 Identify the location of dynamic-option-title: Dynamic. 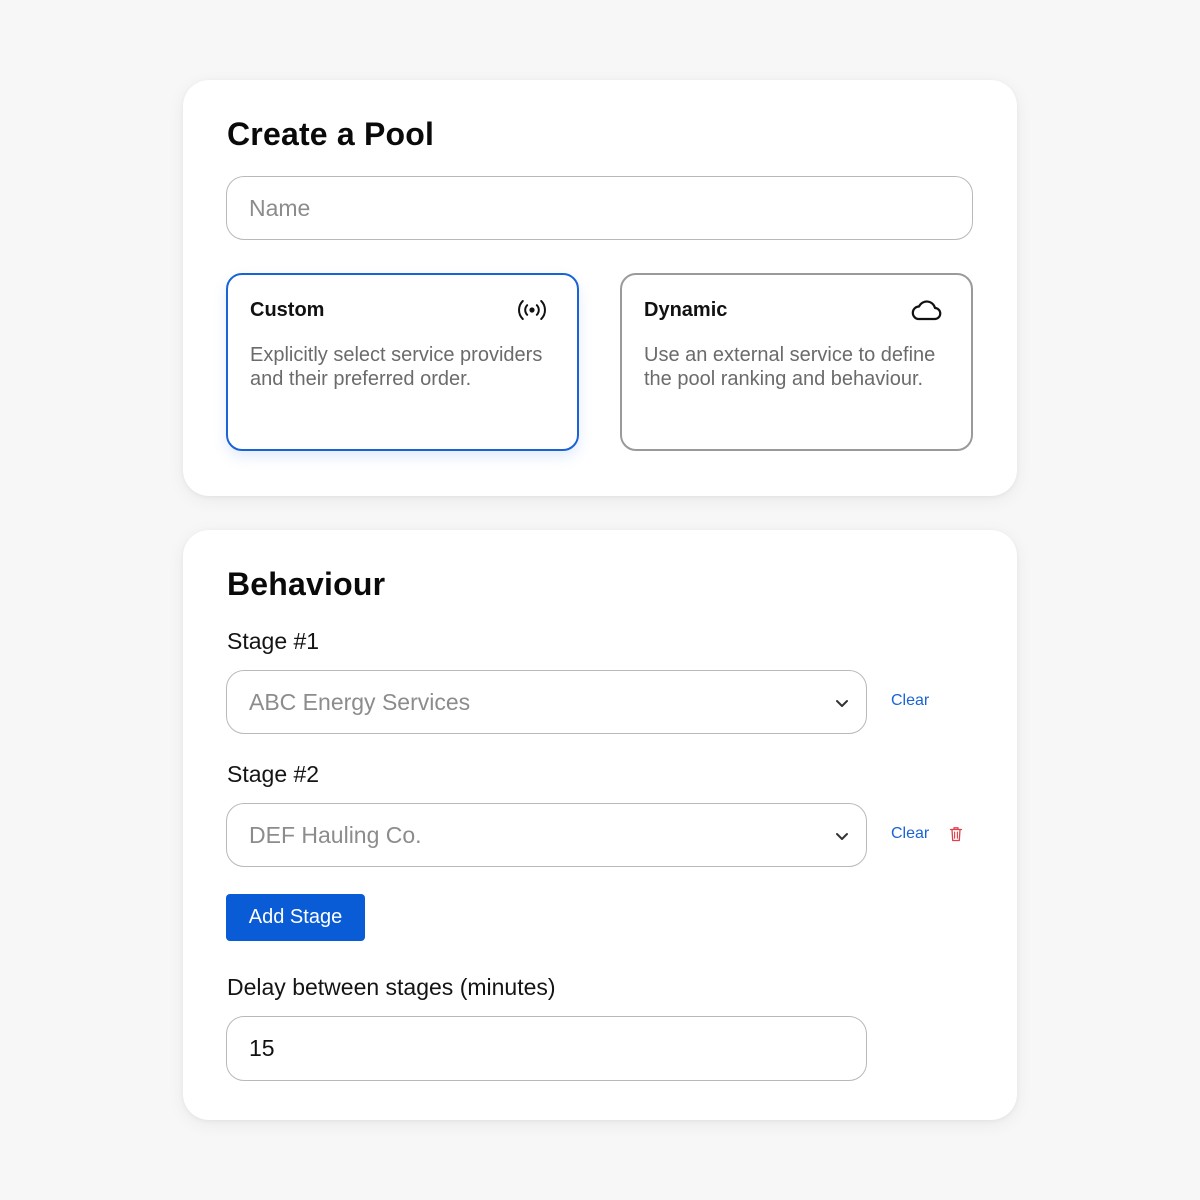
(686, 310).